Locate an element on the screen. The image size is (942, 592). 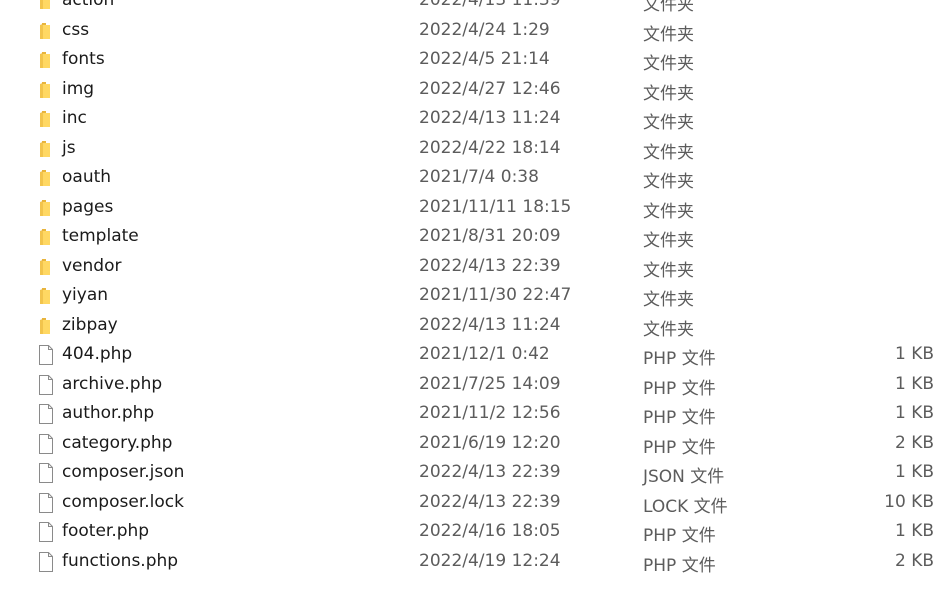
file-row: css 2022/4/24 1:29 文件夹 is located at coordinates (471, 31).